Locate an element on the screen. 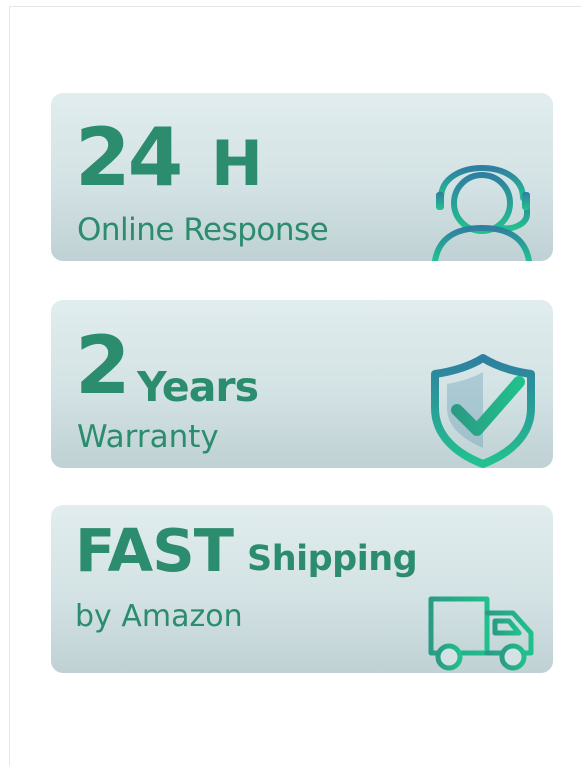 This screenshot has height=766, width=581. card-headline-number: 24 is located at coordinates (129, 157).